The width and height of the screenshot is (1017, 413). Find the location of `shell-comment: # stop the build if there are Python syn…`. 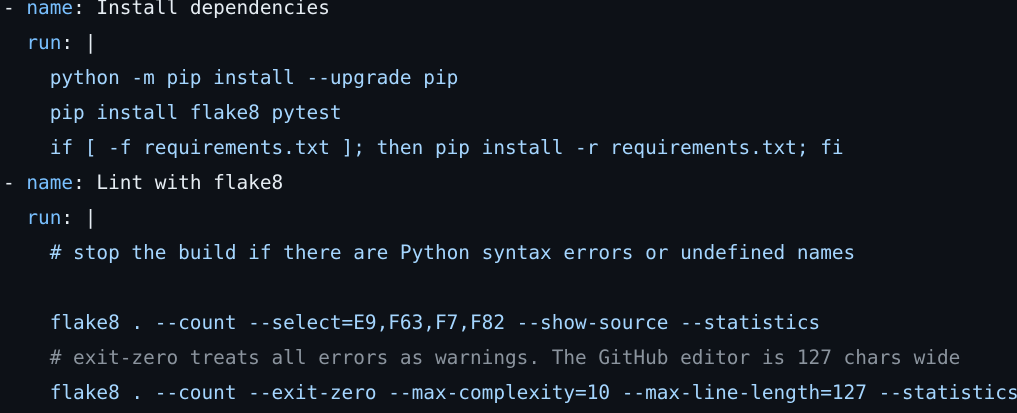

shell-comment: # stop the build if there are Python syn… is located at coordinates (452, 252).